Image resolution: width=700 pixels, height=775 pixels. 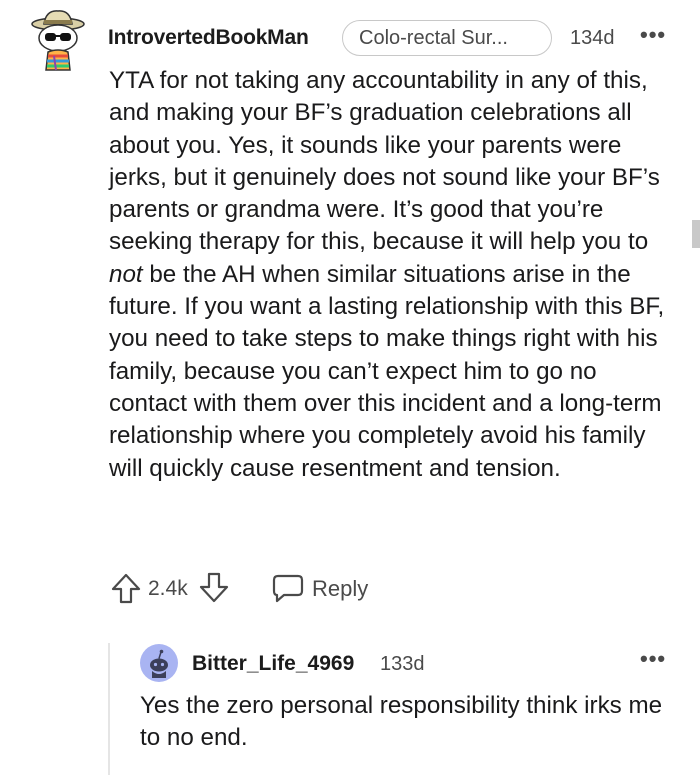 I want to click on reply-header: Bitter_Life_4969 133d •••, so click(x=410, y=664).